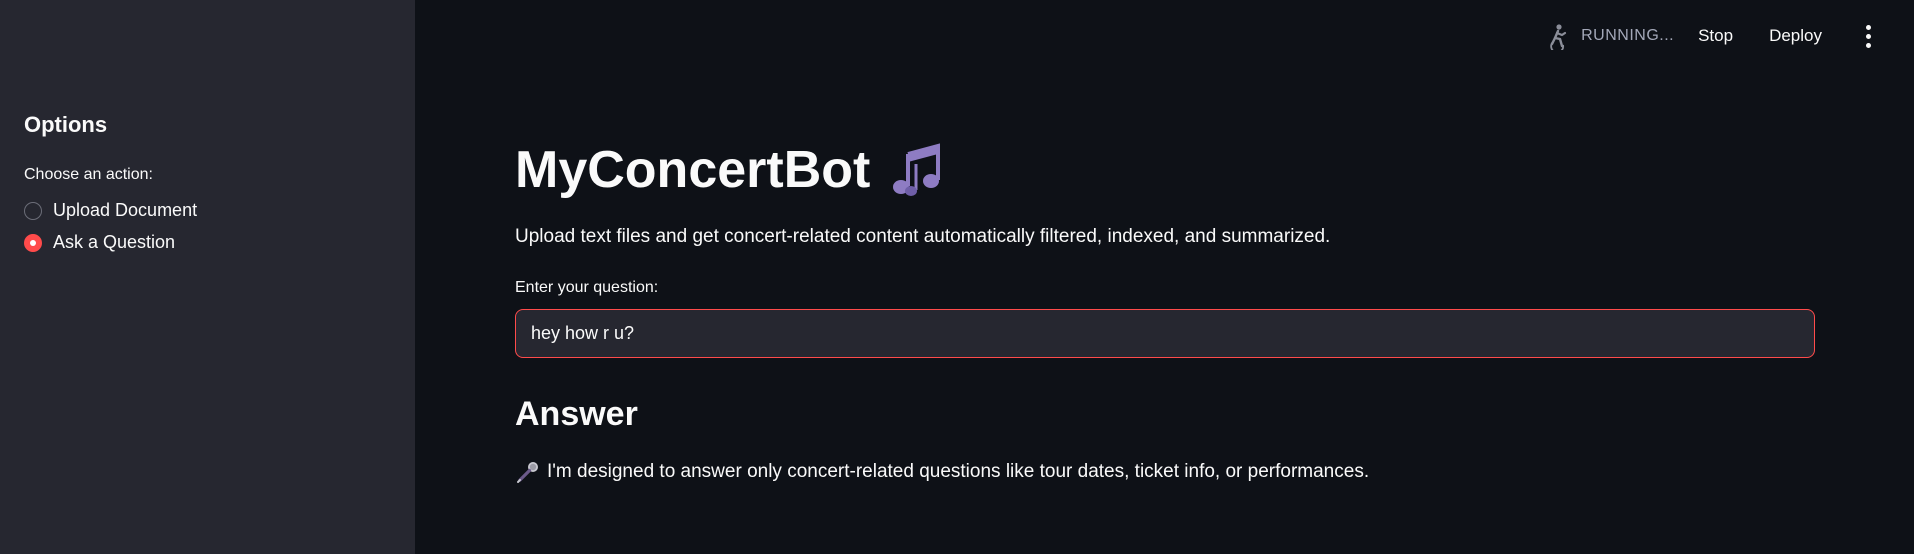  What do you see at coordinates (125, 210) in the screenshot?
I see `radio-option-label: Upload Document` at bounding box center [125, 210].